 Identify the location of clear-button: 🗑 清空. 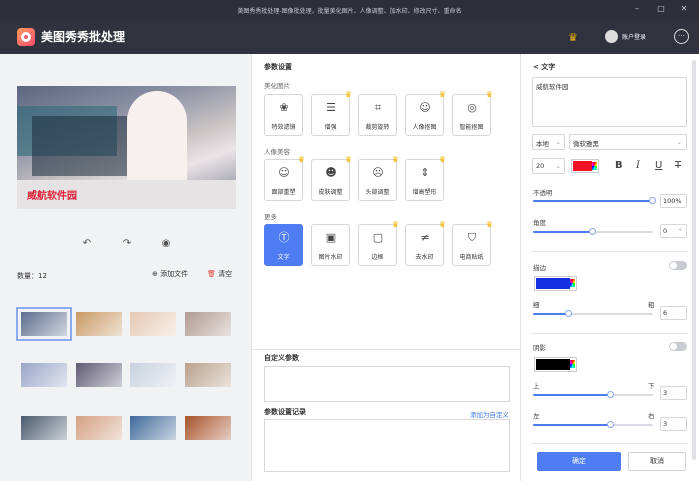
(219, 274).